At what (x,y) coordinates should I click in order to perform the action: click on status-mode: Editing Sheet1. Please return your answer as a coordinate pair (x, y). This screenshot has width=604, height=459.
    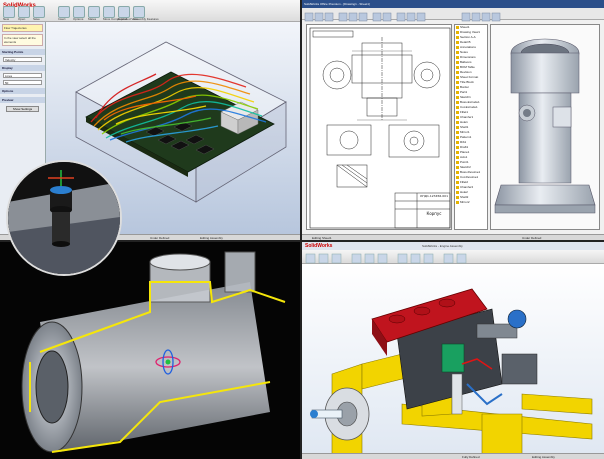
    Looking at the image, I should click on (322, 238).